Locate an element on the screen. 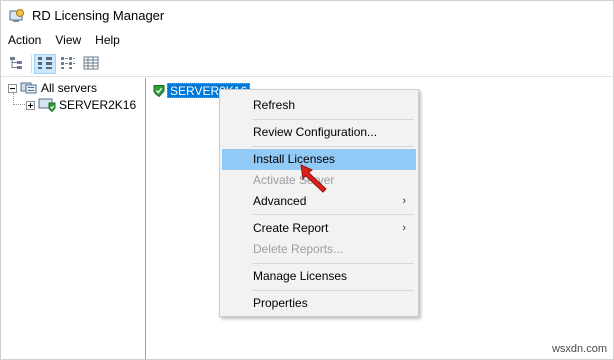 Image resolution: width=614 pixels, height=360 pixels. large-icons-icon is located at coordinates (45, 64).